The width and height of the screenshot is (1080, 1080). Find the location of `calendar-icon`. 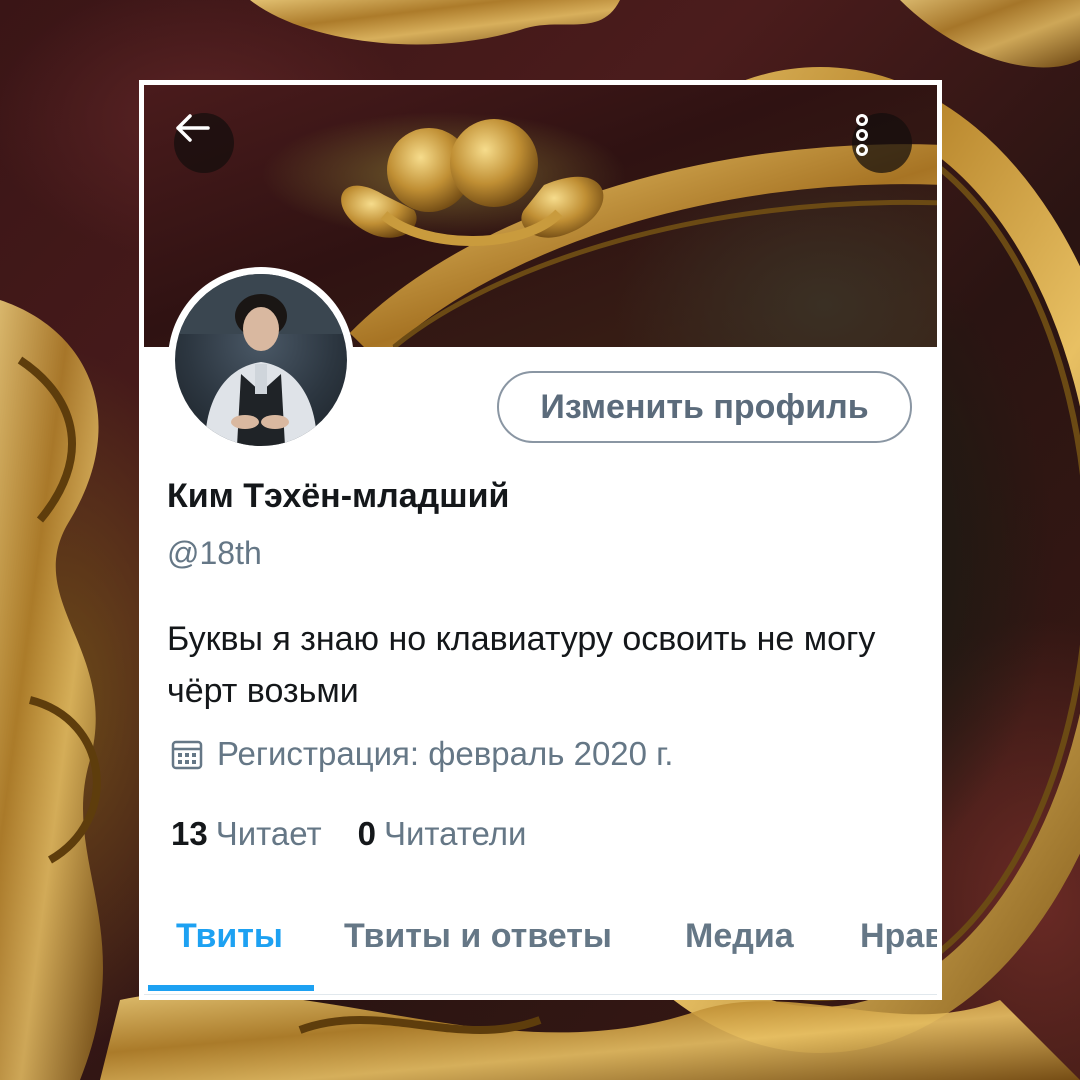

calendar-icon is located at coordinates (187, 755).